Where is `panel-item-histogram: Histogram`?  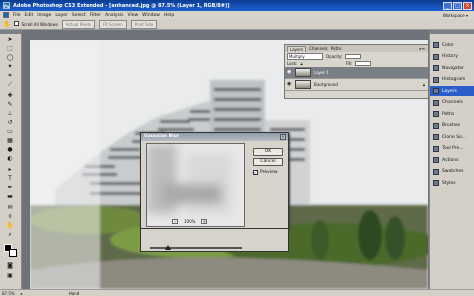 panel-item-histogram: Histogram is located at coordinates (452, 80).